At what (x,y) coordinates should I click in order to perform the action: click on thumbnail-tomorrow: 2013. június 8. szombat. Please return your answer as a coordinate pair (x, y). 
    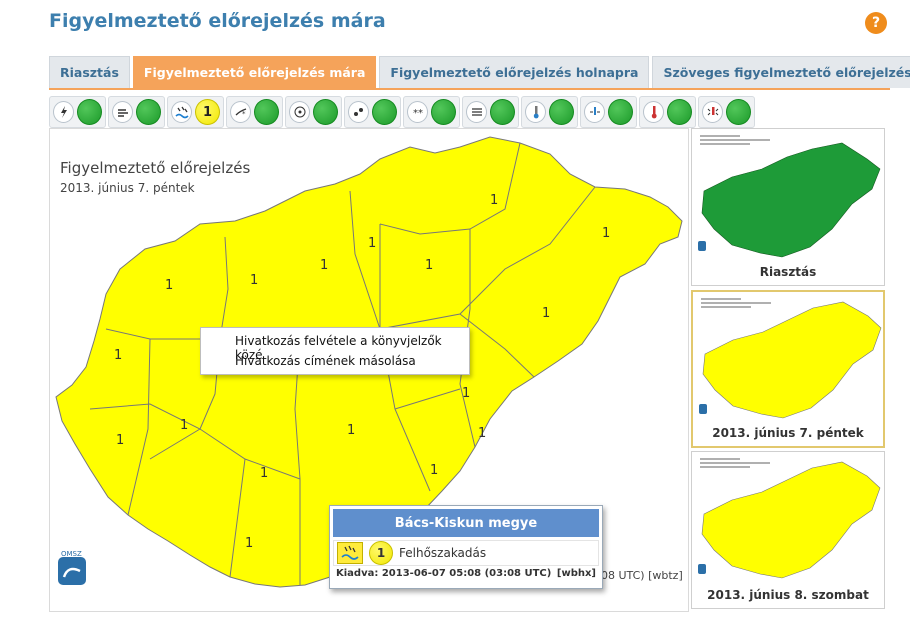
    Looking at the image, I should click on (788, 530).